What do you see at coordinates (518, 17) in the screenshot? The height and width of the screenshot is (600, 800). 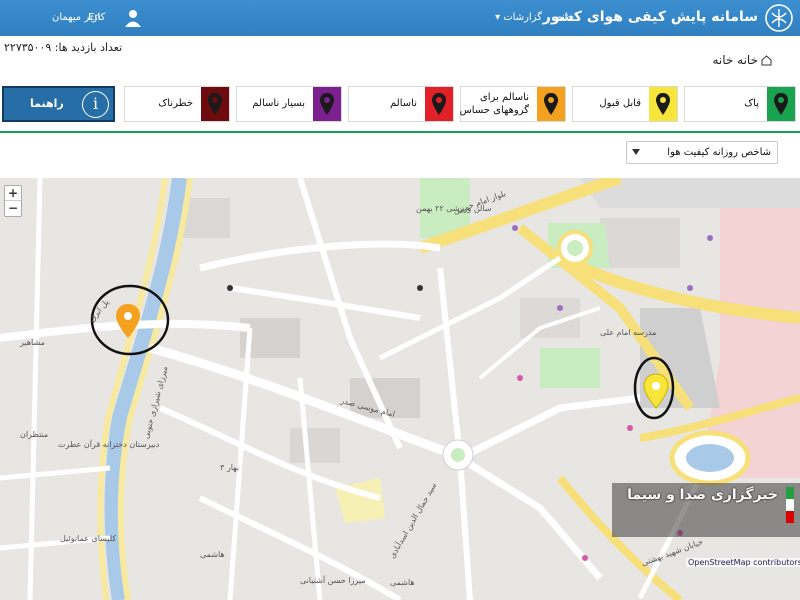 I see `nav-reports-dropdown: گزارشات ▾` at bounding box center [518, 17].